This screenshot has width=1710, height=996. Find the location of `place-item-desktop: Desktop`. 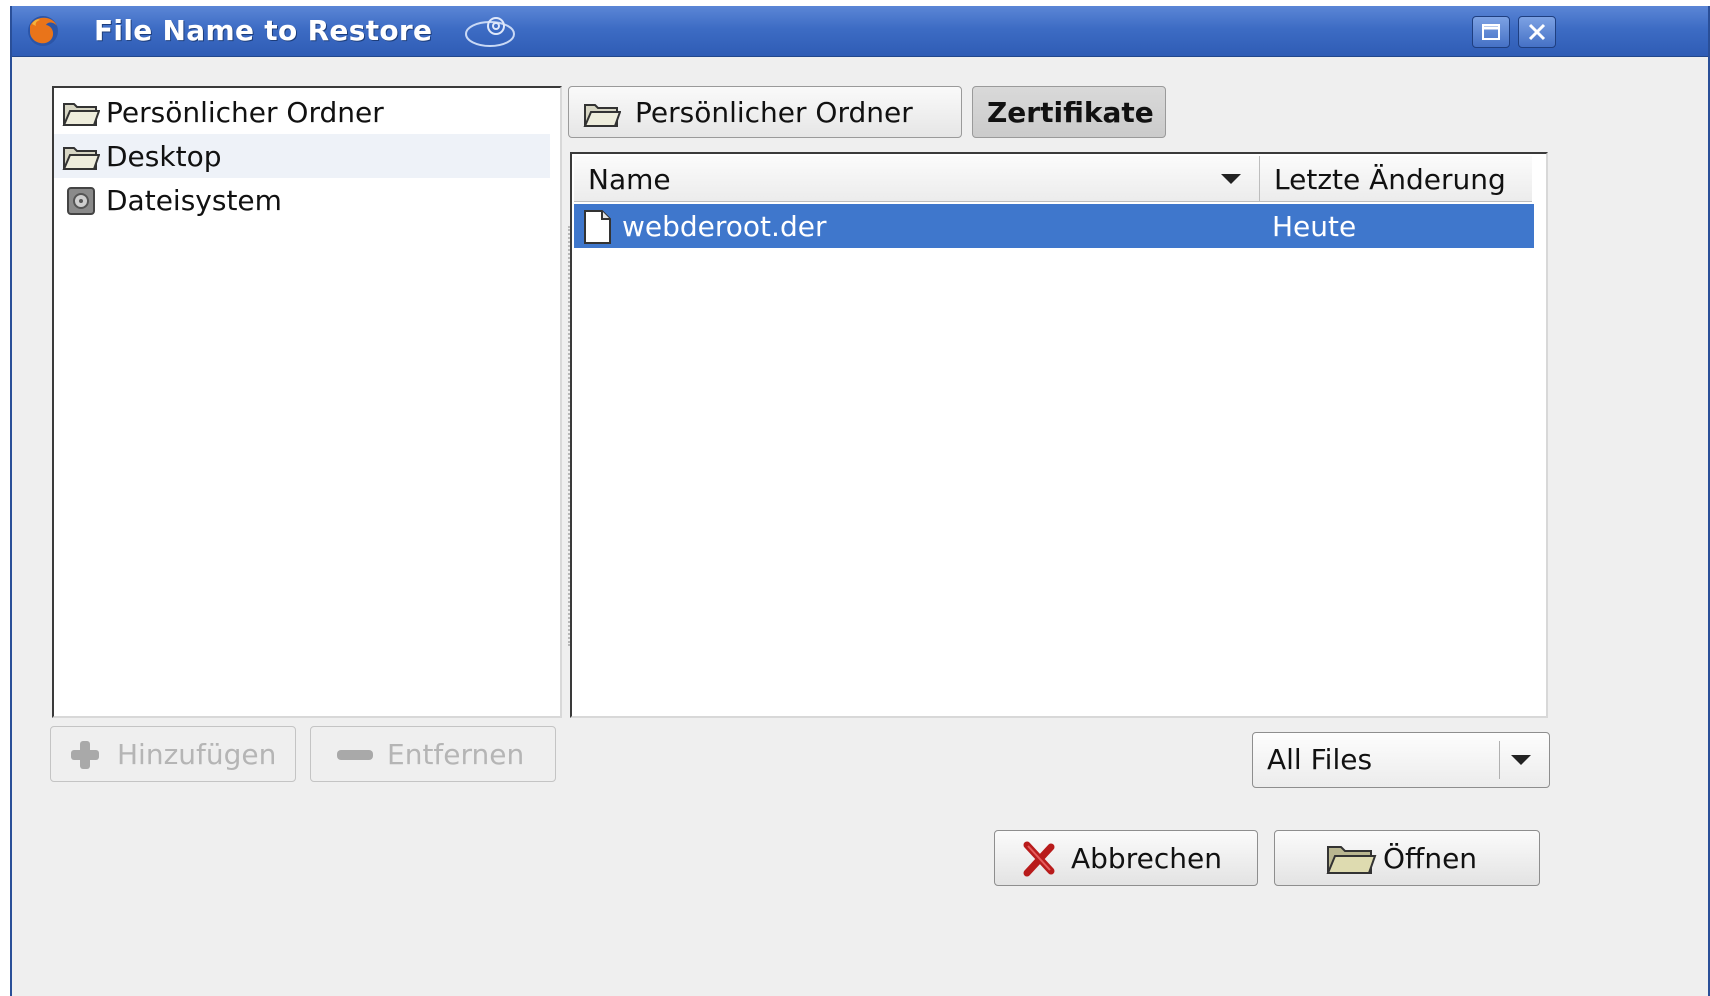

place-item-desktop: Desktop is located at coordinates (302, 156).